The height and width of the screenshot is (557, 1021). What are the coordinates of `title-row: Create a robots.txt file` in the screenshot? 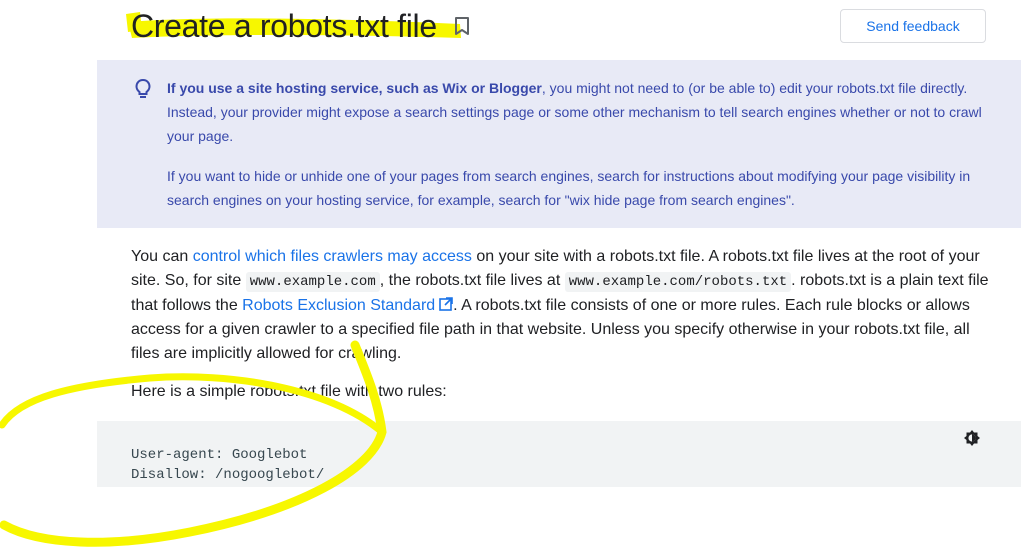 It's located at (301, 26).